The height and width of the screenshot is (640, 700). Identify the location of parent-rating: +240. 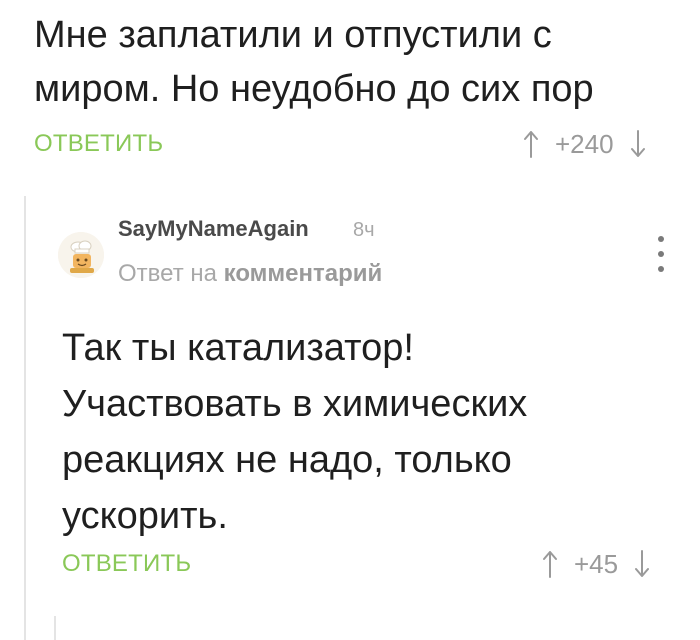
(584, 144).